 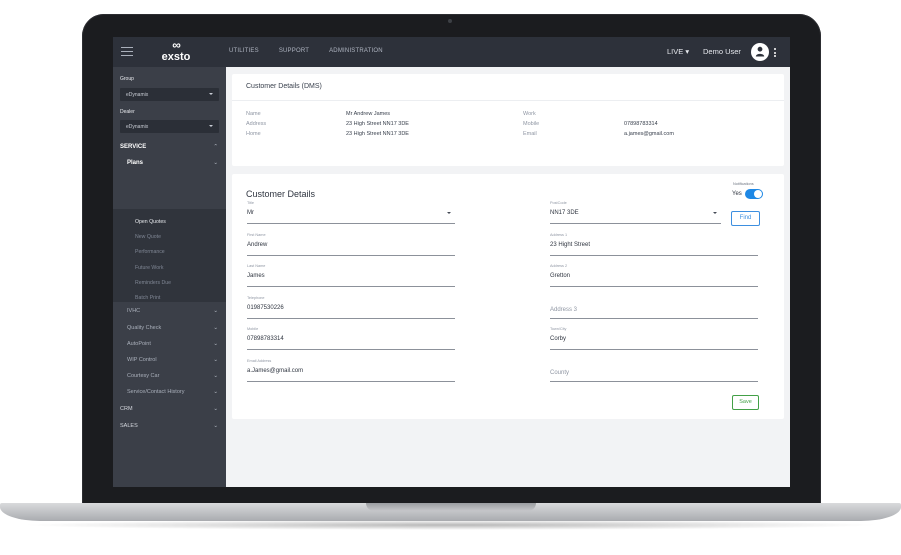 What do you see at coordinates (142, 360) in the screenshot?
I see `nav-wip-control-label: WIP Control` at bounding box center [142, 360].